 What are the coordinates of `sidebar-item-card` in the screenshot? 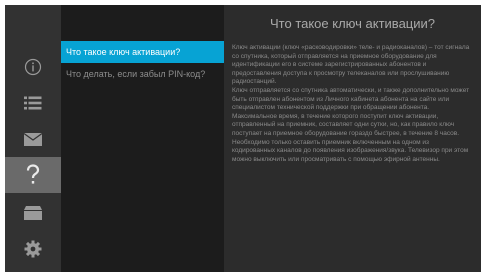 It's located at (33, 213).